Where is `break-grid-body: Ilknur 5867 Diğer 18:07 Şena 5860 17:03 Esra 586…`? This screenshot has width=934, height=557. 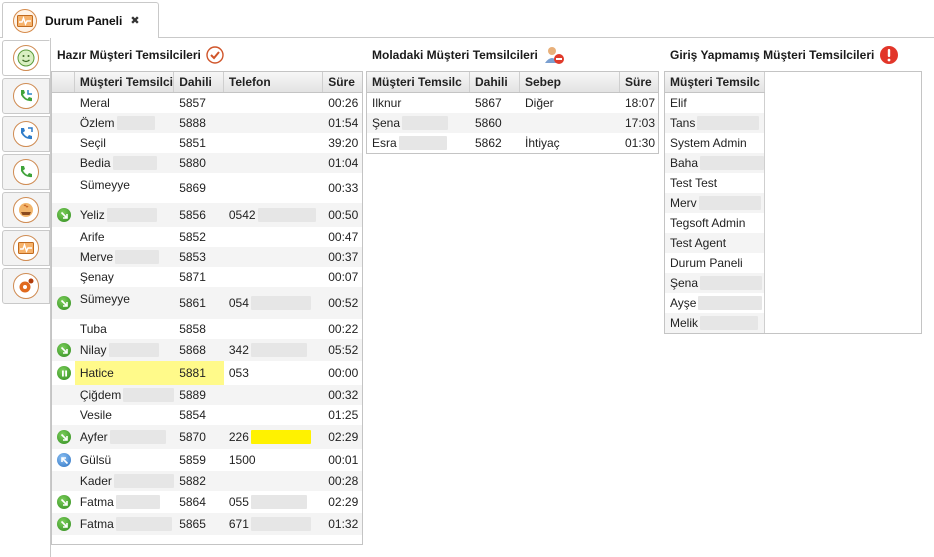 break-grid-body: Ilknur 5867 Diğer 18:07 Şena 5860 17:03 Esra 586… is located at coordinates (512, 123).